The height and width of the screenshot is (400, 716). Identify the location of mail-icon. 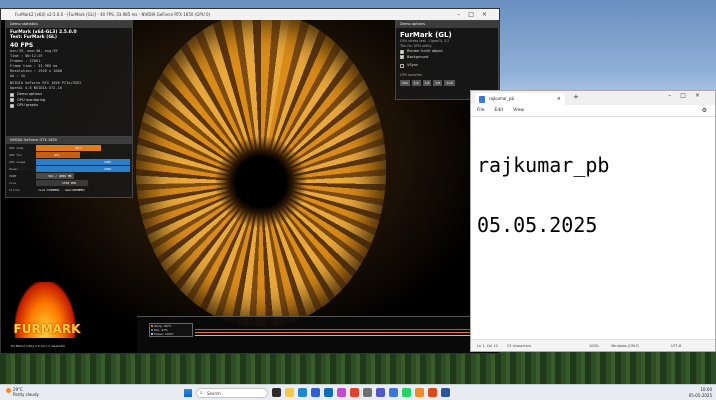
(328, 392).